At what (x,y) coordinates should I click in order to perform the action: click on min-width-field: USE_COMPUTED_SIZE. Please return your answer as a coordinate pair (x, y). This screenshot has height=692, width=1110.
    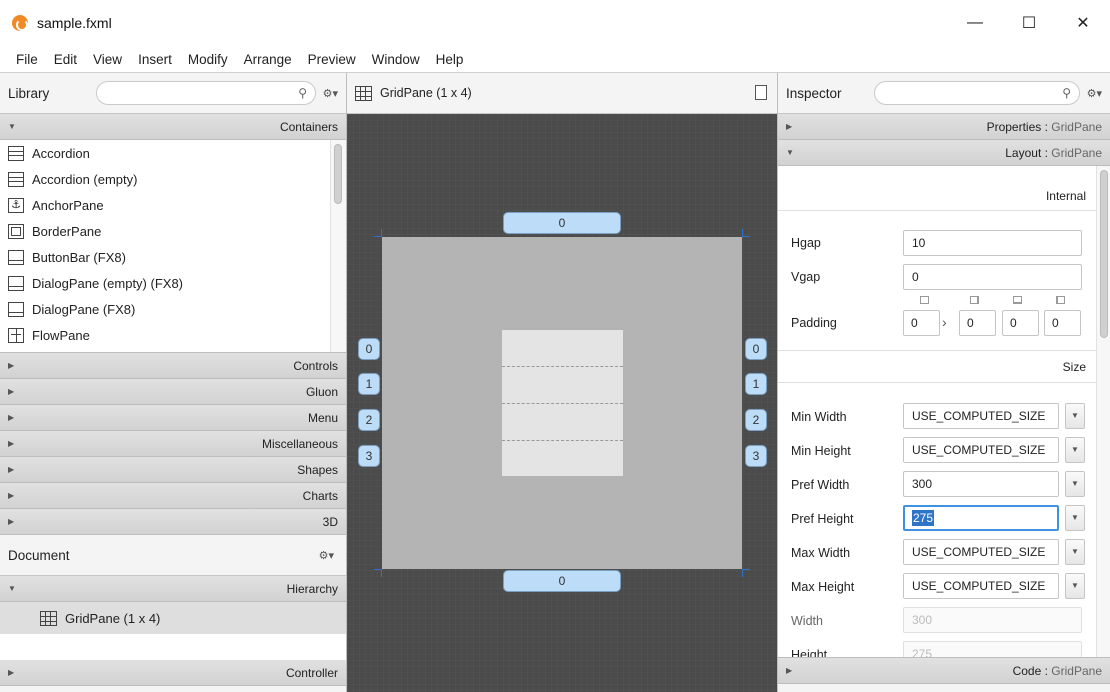
    Looking at the image, I should click on (981, 416).